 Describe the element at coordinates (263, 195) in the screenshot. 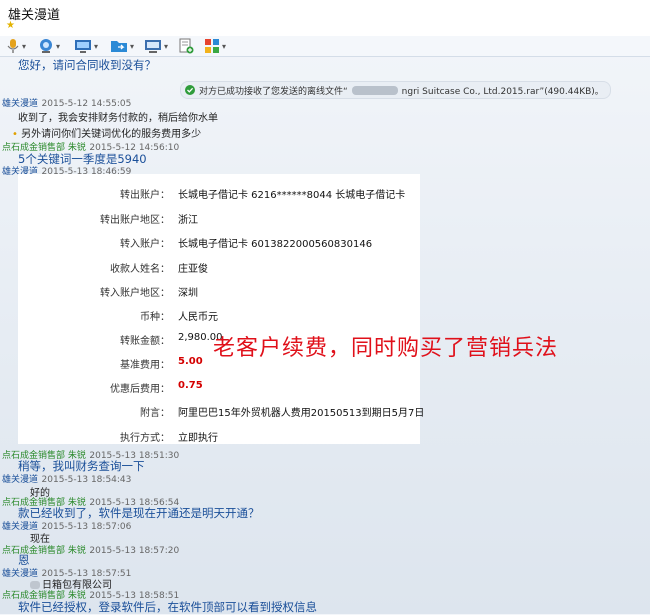

I see `receipt-row: 转出账户： 长城电子借记卡 6216******8044 长城电子借记卡` at that location.